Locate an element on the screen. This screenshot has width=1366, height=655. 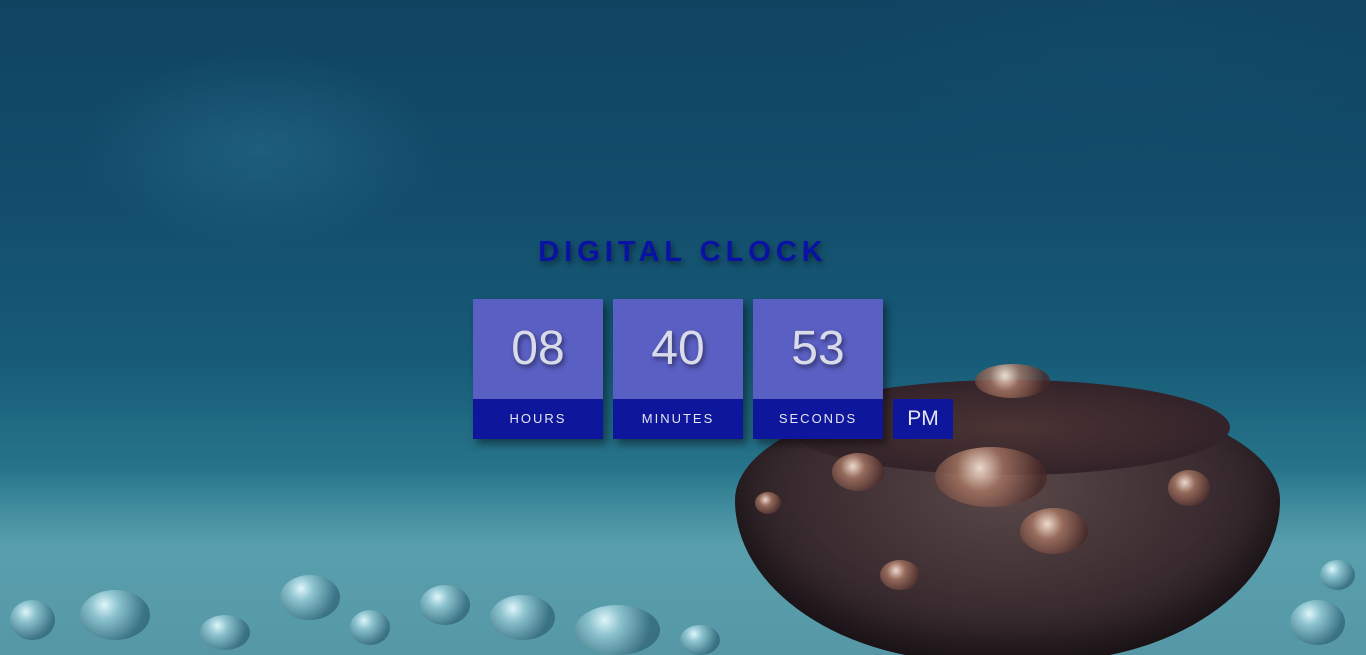
digital-clock: 08 HOURS 40 MINUTES 53 SECONDS PM is located at coordinates (713, 369).